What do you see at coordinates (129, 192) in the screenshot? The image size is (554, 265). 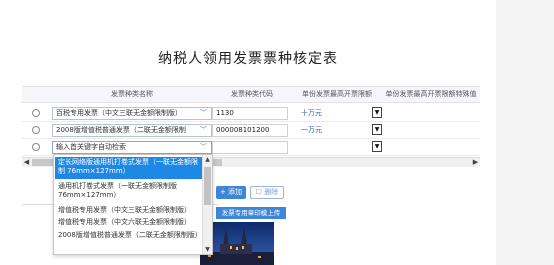 I see `dropdown-option: 通用机打卷式发票（一联无金额限制版 76mm×127mm）` at bounding box center [129, 192].